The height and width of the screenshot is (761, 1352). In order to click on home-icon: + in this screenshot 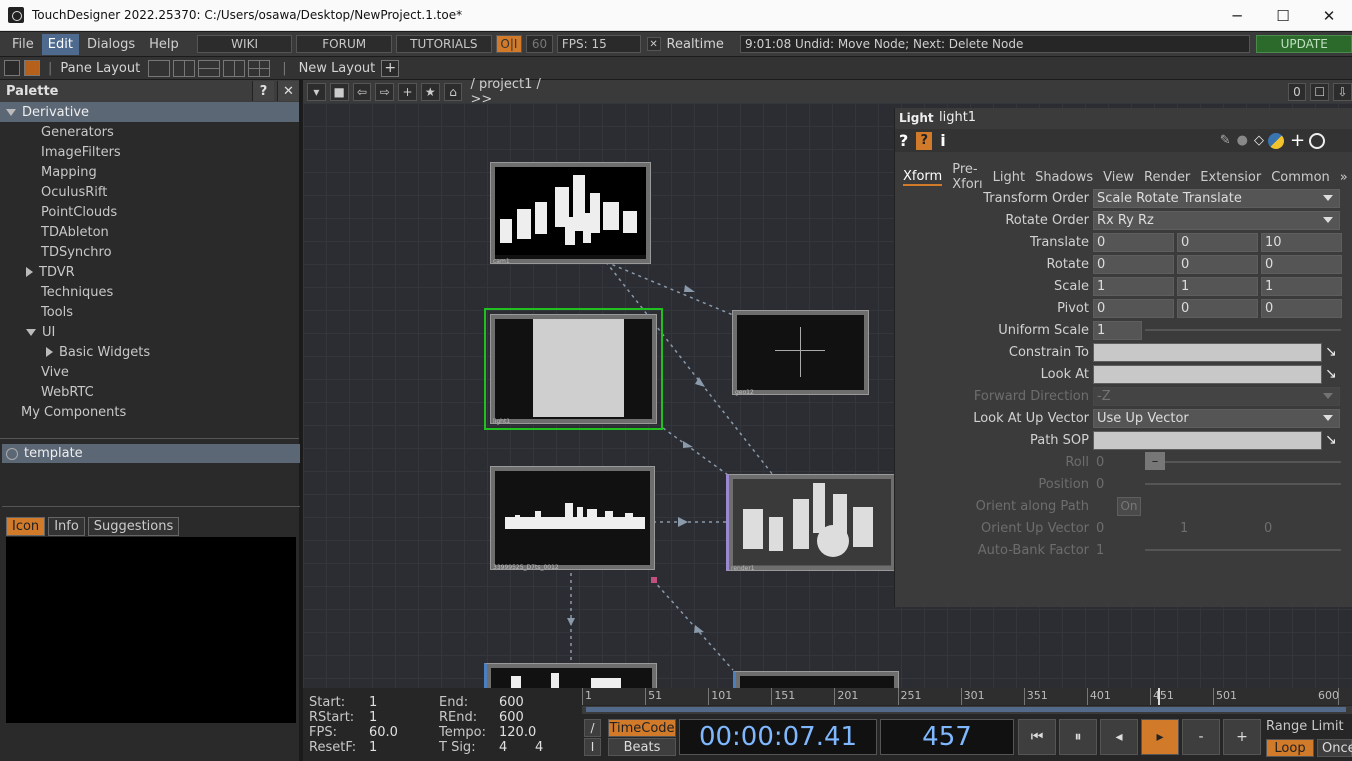, I will do `click(407, 91)`.